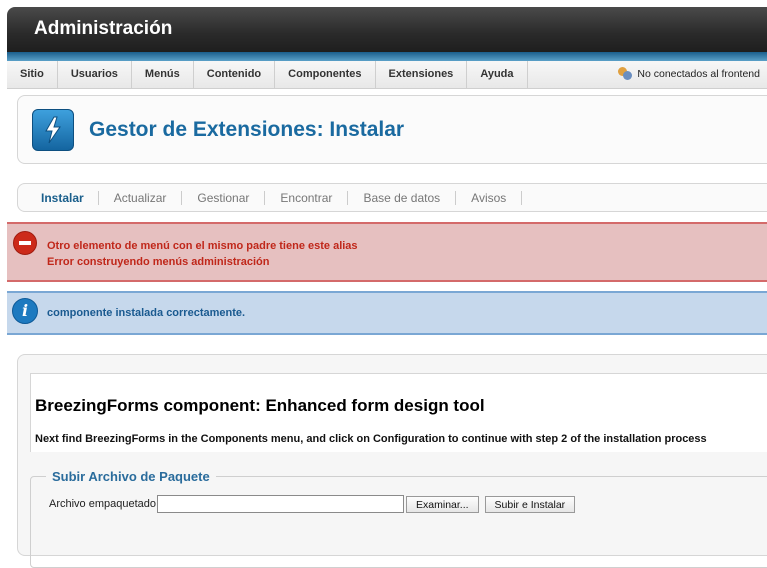 Image resolution: width=767 pixels, height=568 pixels. I want to click on menu-item-ayuda: Ayuda, so click(497, 74).